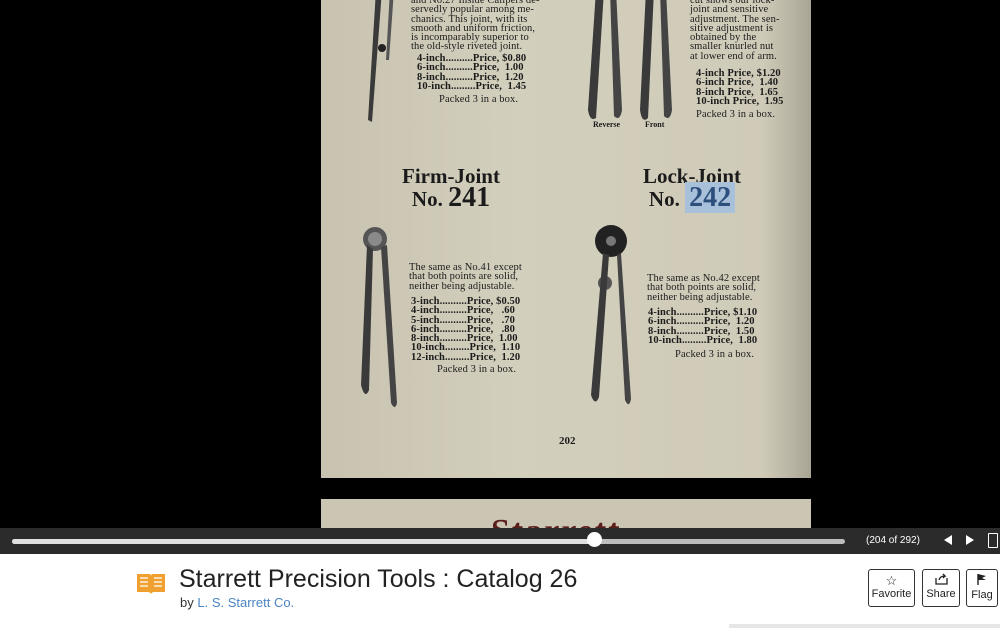 The height and width of the screenshot is (628, 1000). Describe the element at coordinates (982, 595) in the screenshot. I see `flag-label: Flag` at that location.